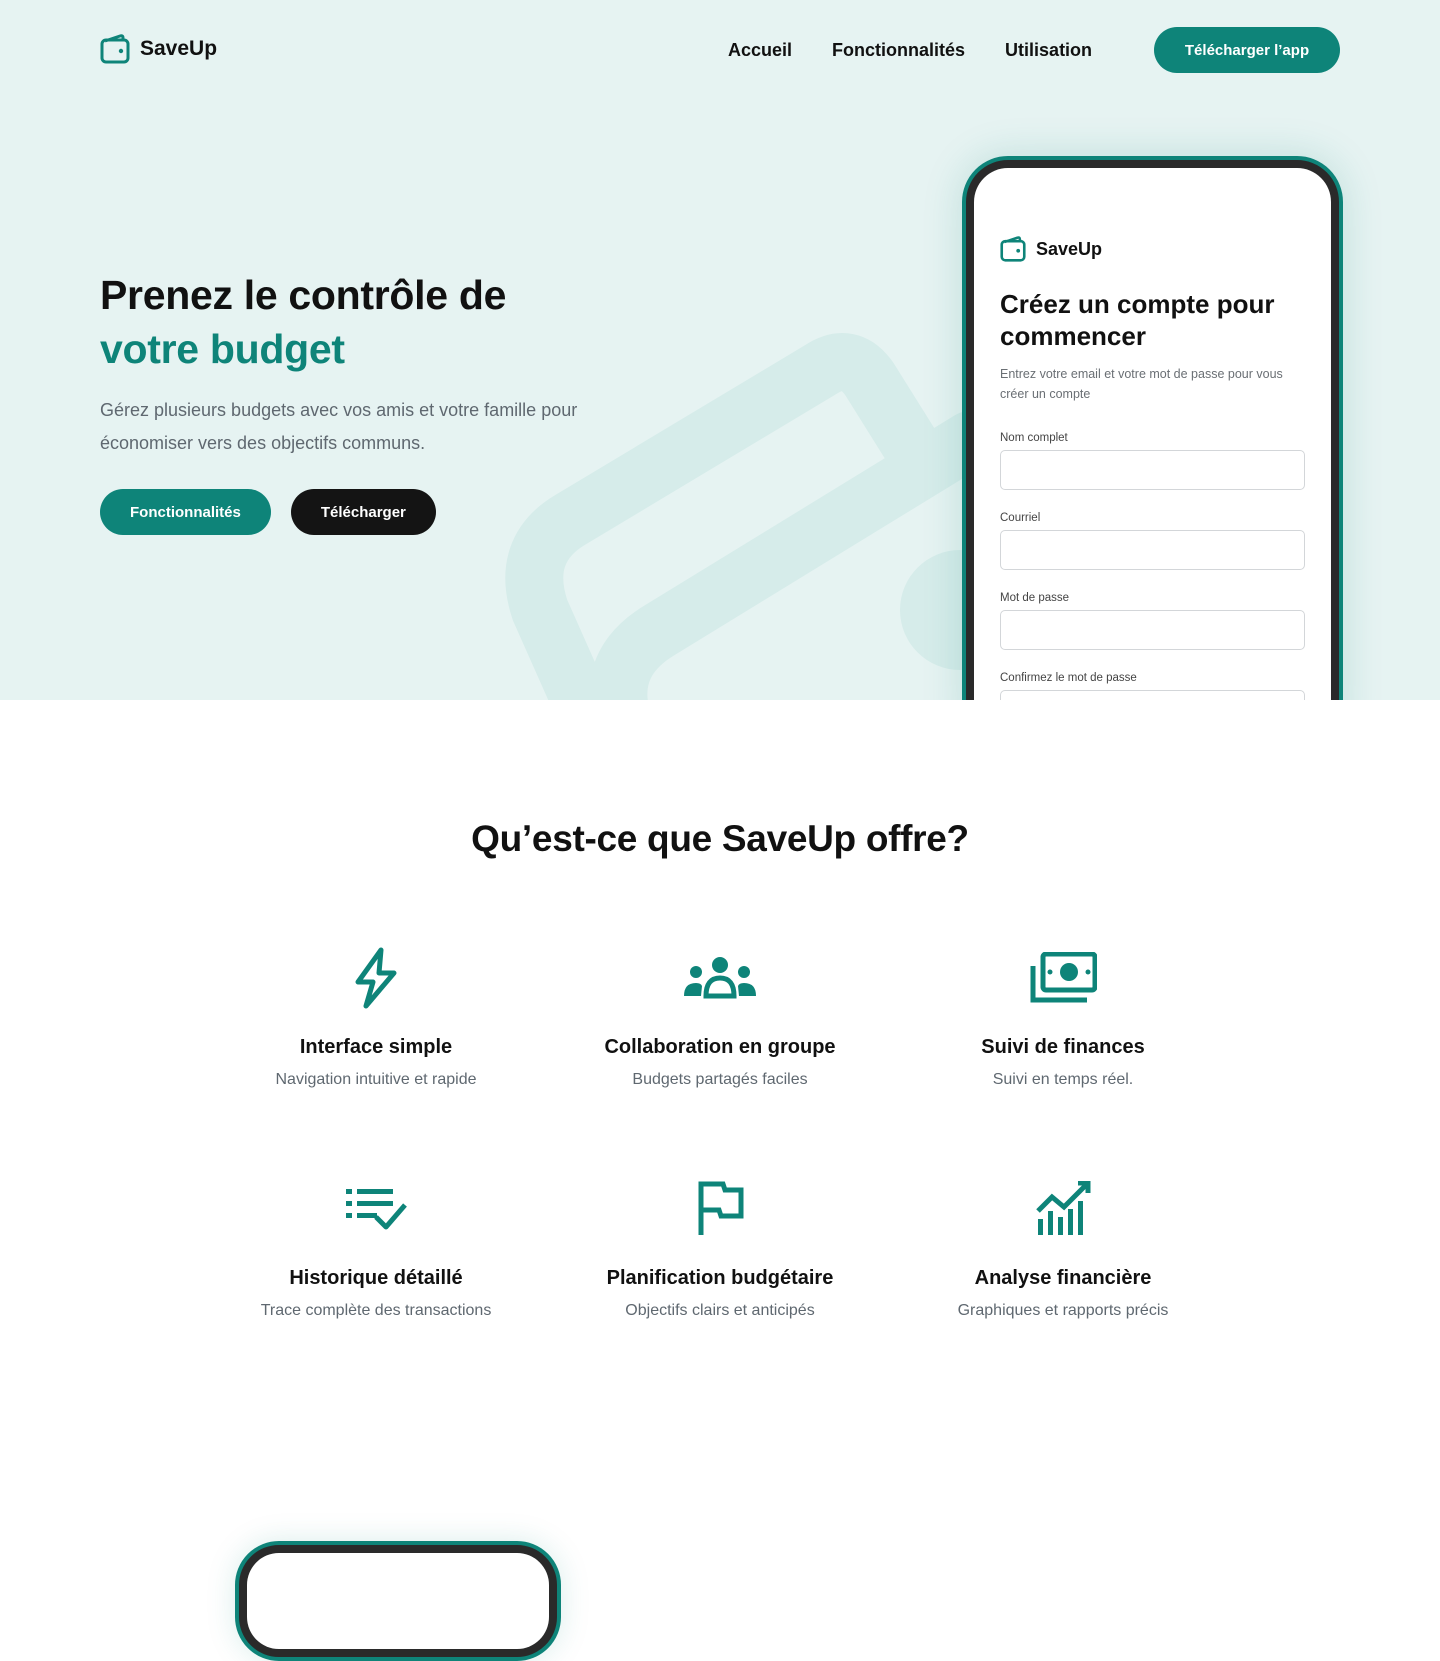  What do you see at coordinates (363, 512) in the screenshot?
I see `download-button: Télécharger` at bounding box center [363, 512].